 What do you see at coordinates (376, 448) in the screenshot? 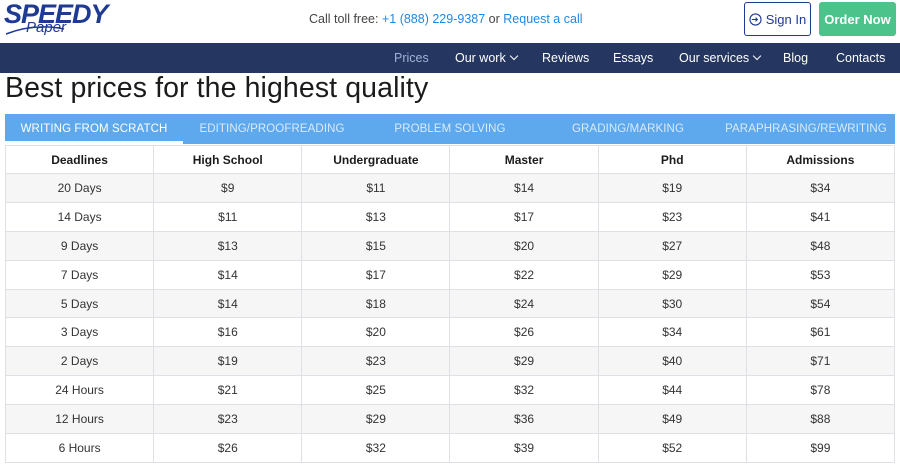
I see `undergraduate-price: $32` at bounding box center [376, 448].